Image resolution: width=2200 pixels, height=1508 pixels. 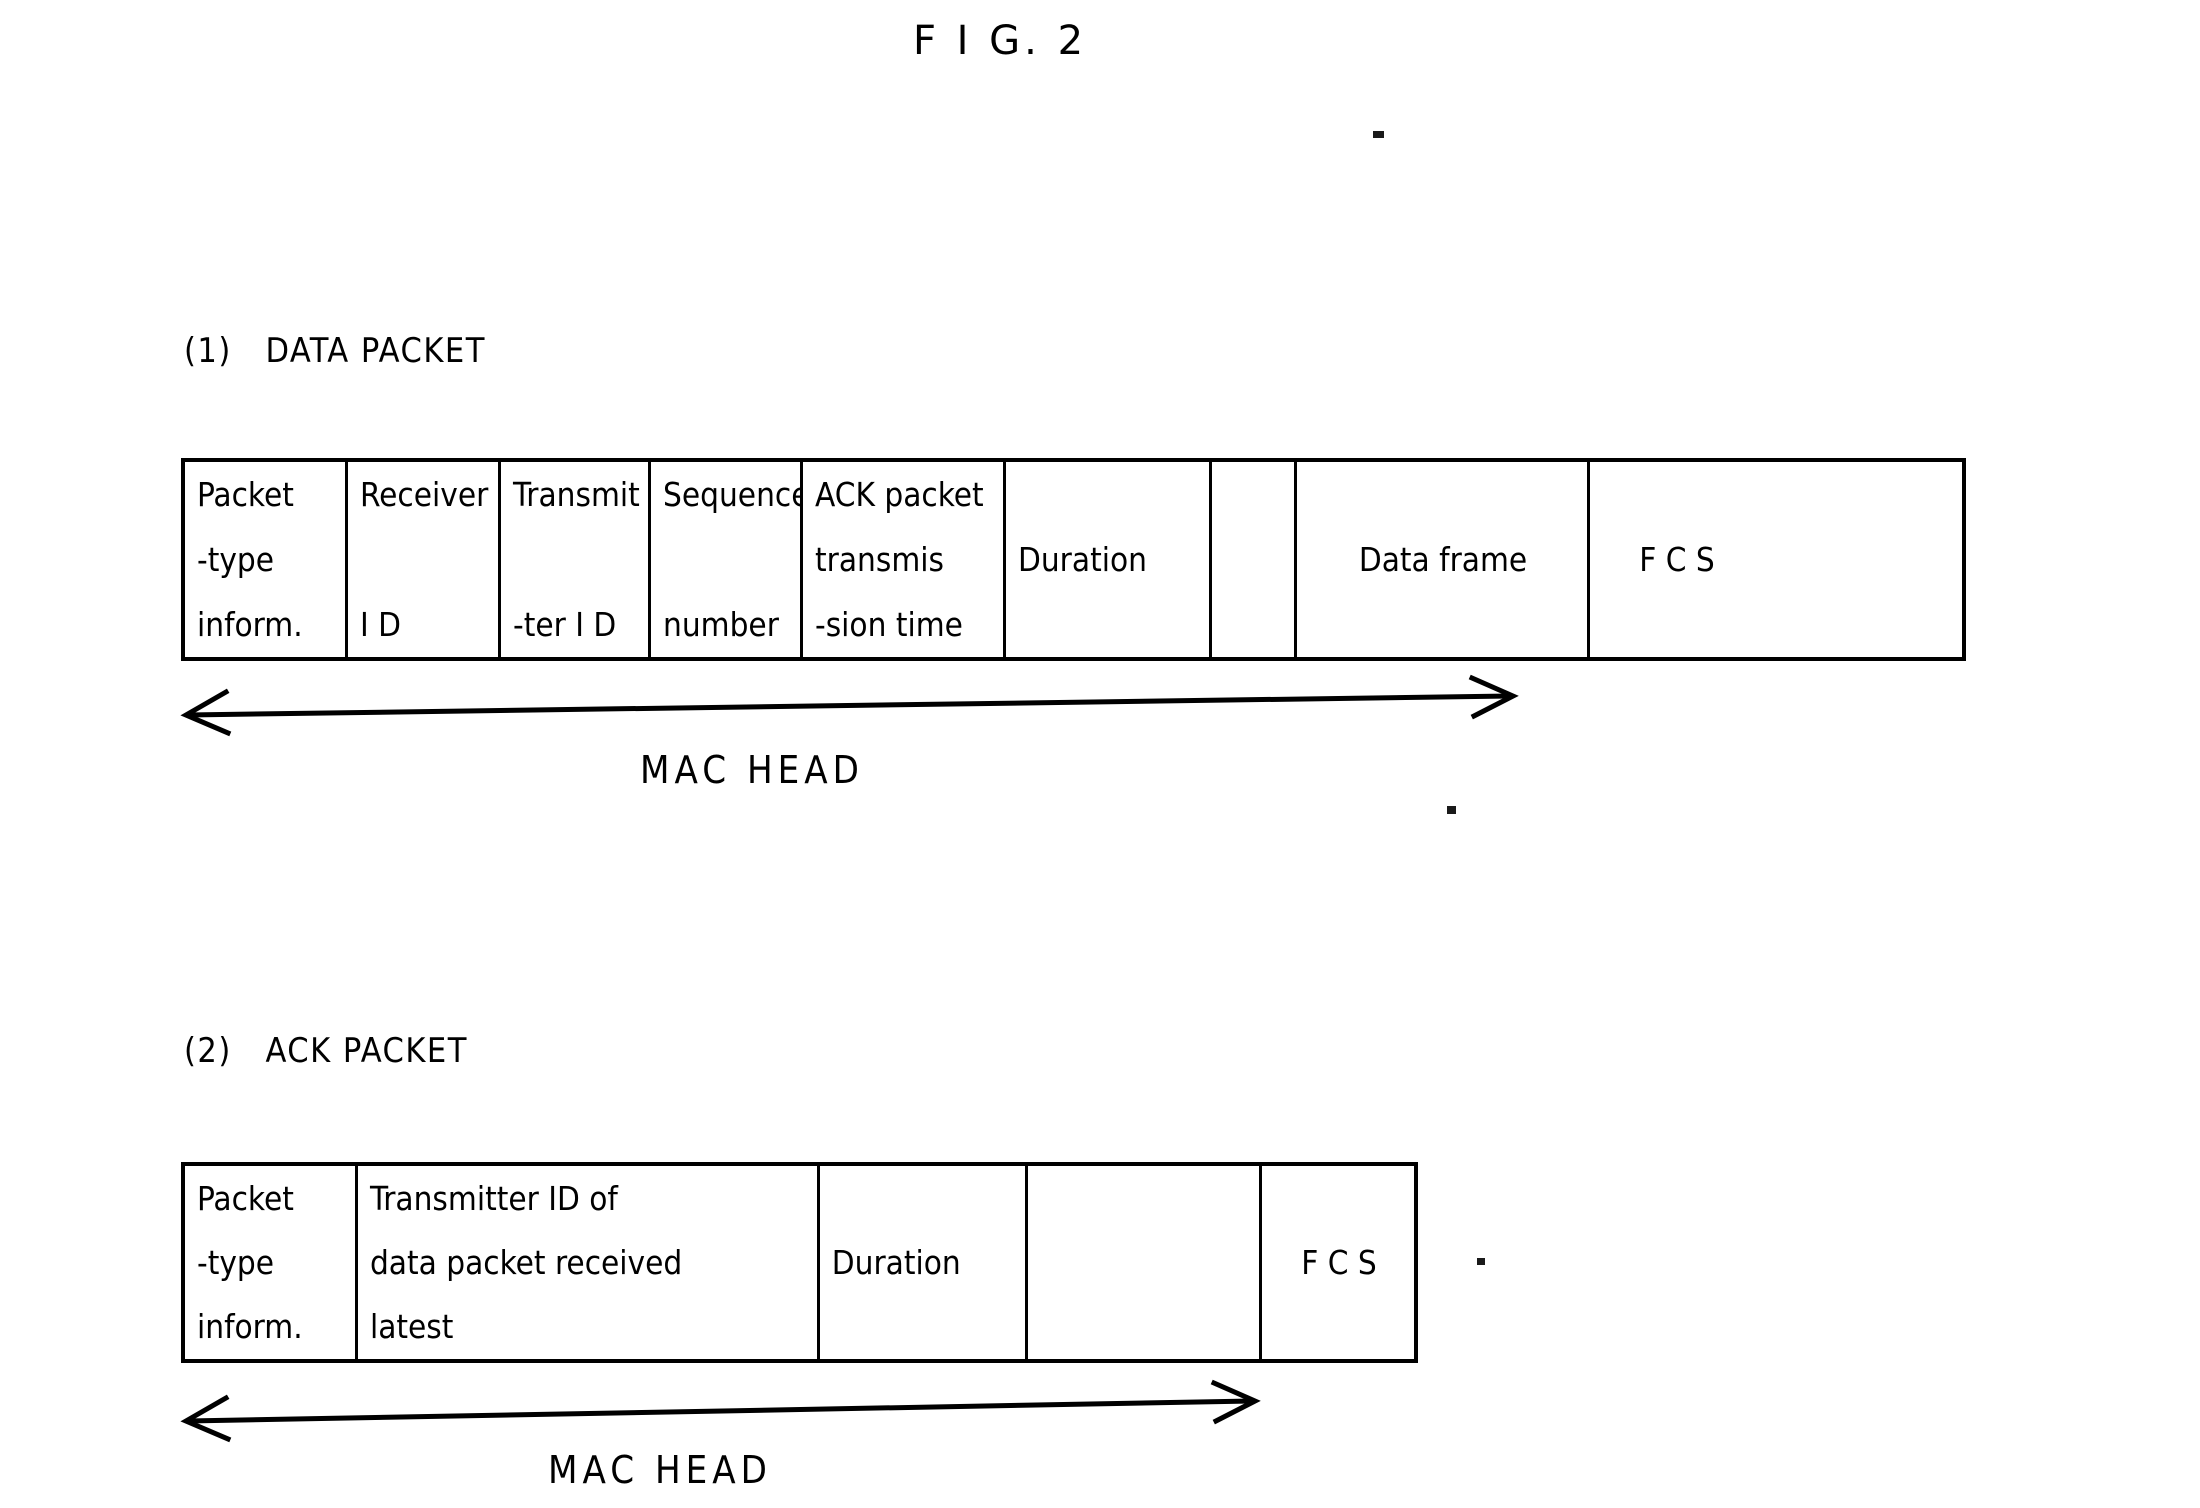 What do you see at coordinates (335, 351) in the screenshot?
I see `section-label-data-packet: (1) DATA PACKET` at bounding box center [335, 351].